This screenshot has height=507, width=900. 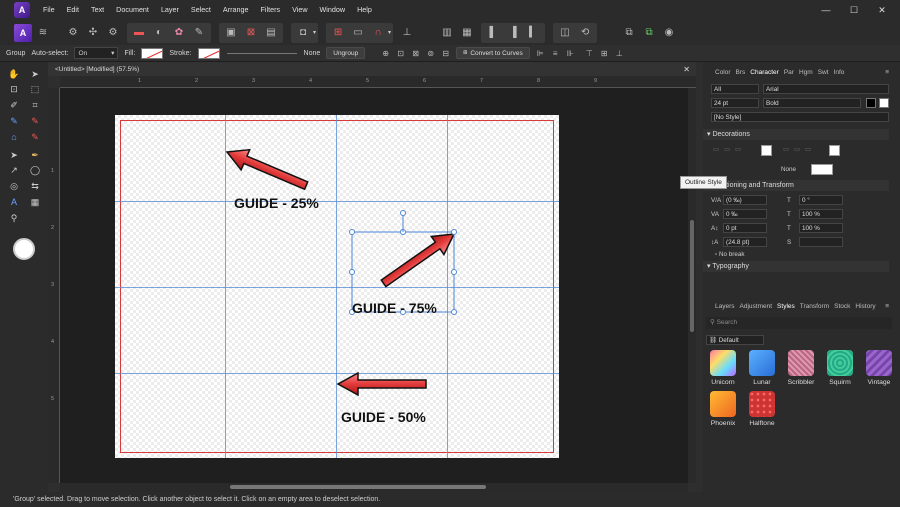 What do you see at coordinates (826, 89) in the screenshot?
I see `font-family-dropdown: Arial` at bounding box center [826, 89].